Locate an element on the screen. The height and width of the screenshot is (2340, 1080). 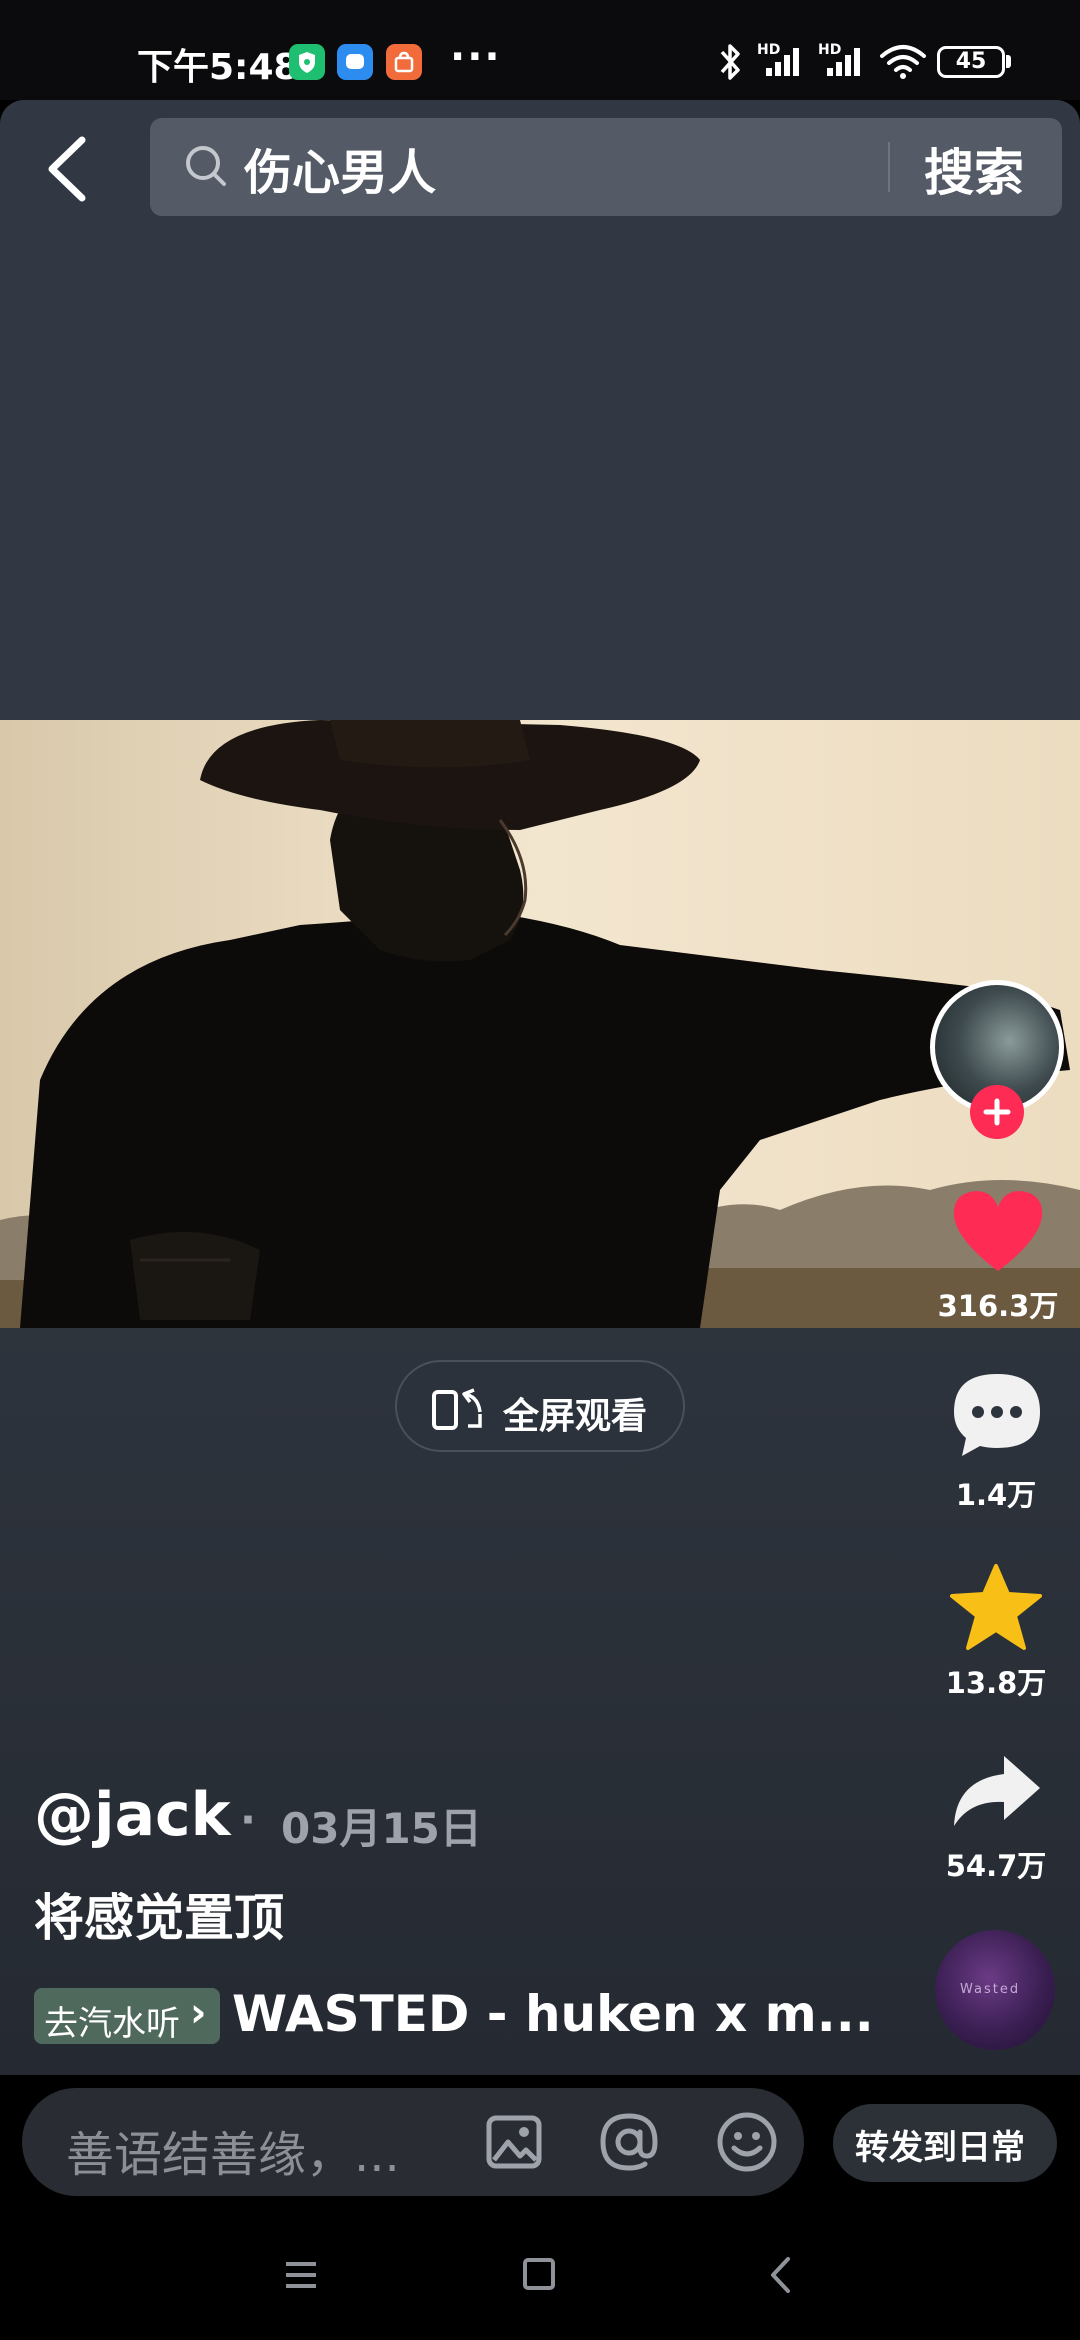
battery-tip is located at coordinates (1008, 61).